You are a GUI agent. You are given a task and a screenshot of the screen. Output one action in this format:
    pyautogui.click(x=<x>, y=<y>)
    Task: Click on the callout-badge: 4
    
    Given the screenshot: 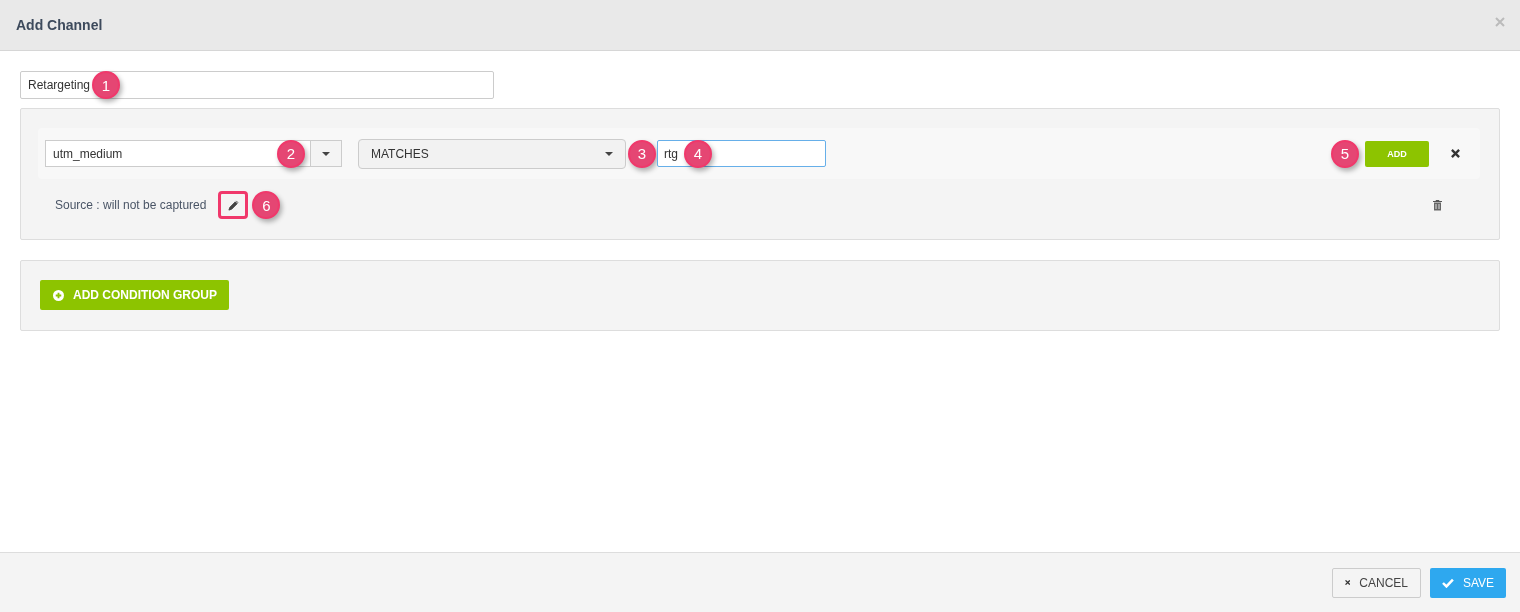 What is the action you would take?
    pyautogui.click(x=698, y=153)
    